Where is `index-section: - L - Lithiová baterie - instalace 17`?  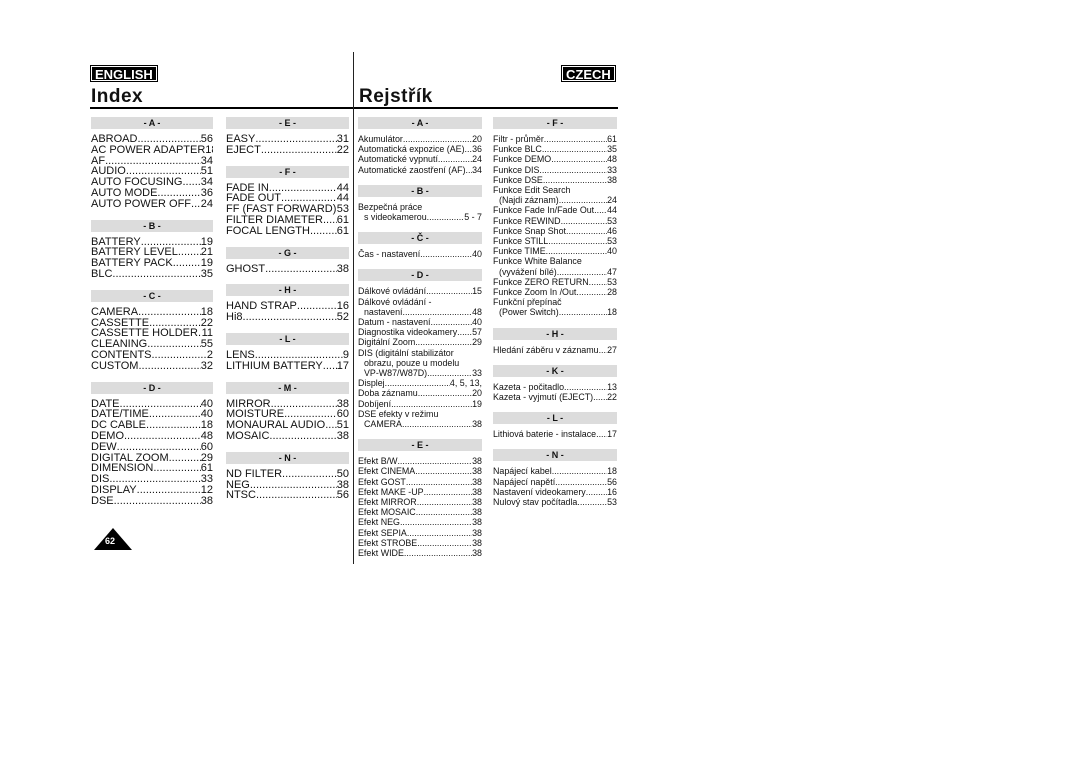
index-section: - L - Lithiová baterie - instalace 17 is located at coordinates (555, 425).